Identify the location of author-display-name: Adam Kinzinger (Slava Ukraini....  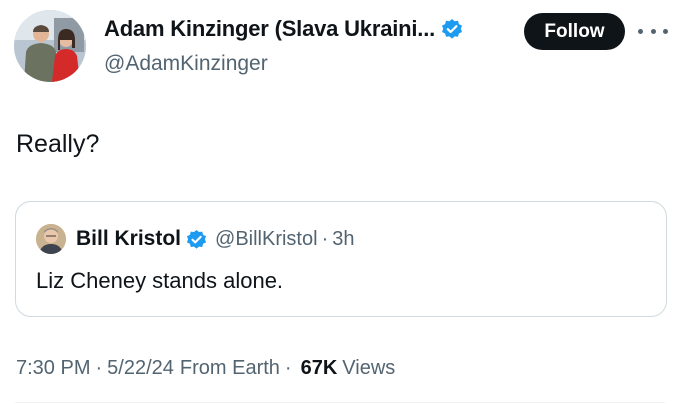
(269, 29).